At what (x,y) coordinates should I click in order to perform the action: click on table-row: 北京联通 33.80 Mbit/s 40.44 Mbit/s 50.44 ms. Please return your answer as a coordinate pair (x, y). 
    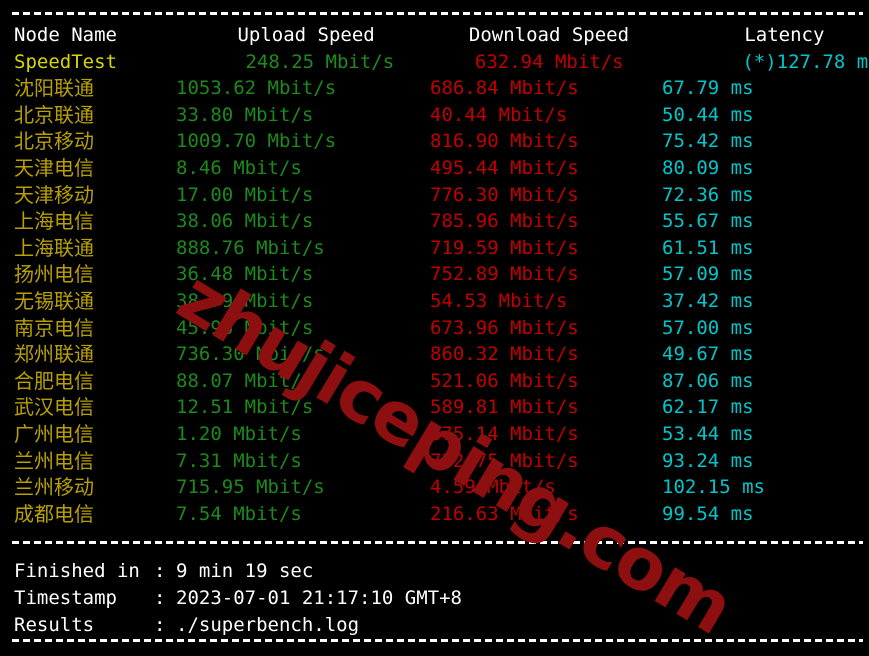
    Looking at the image, I should click on (434, 115).